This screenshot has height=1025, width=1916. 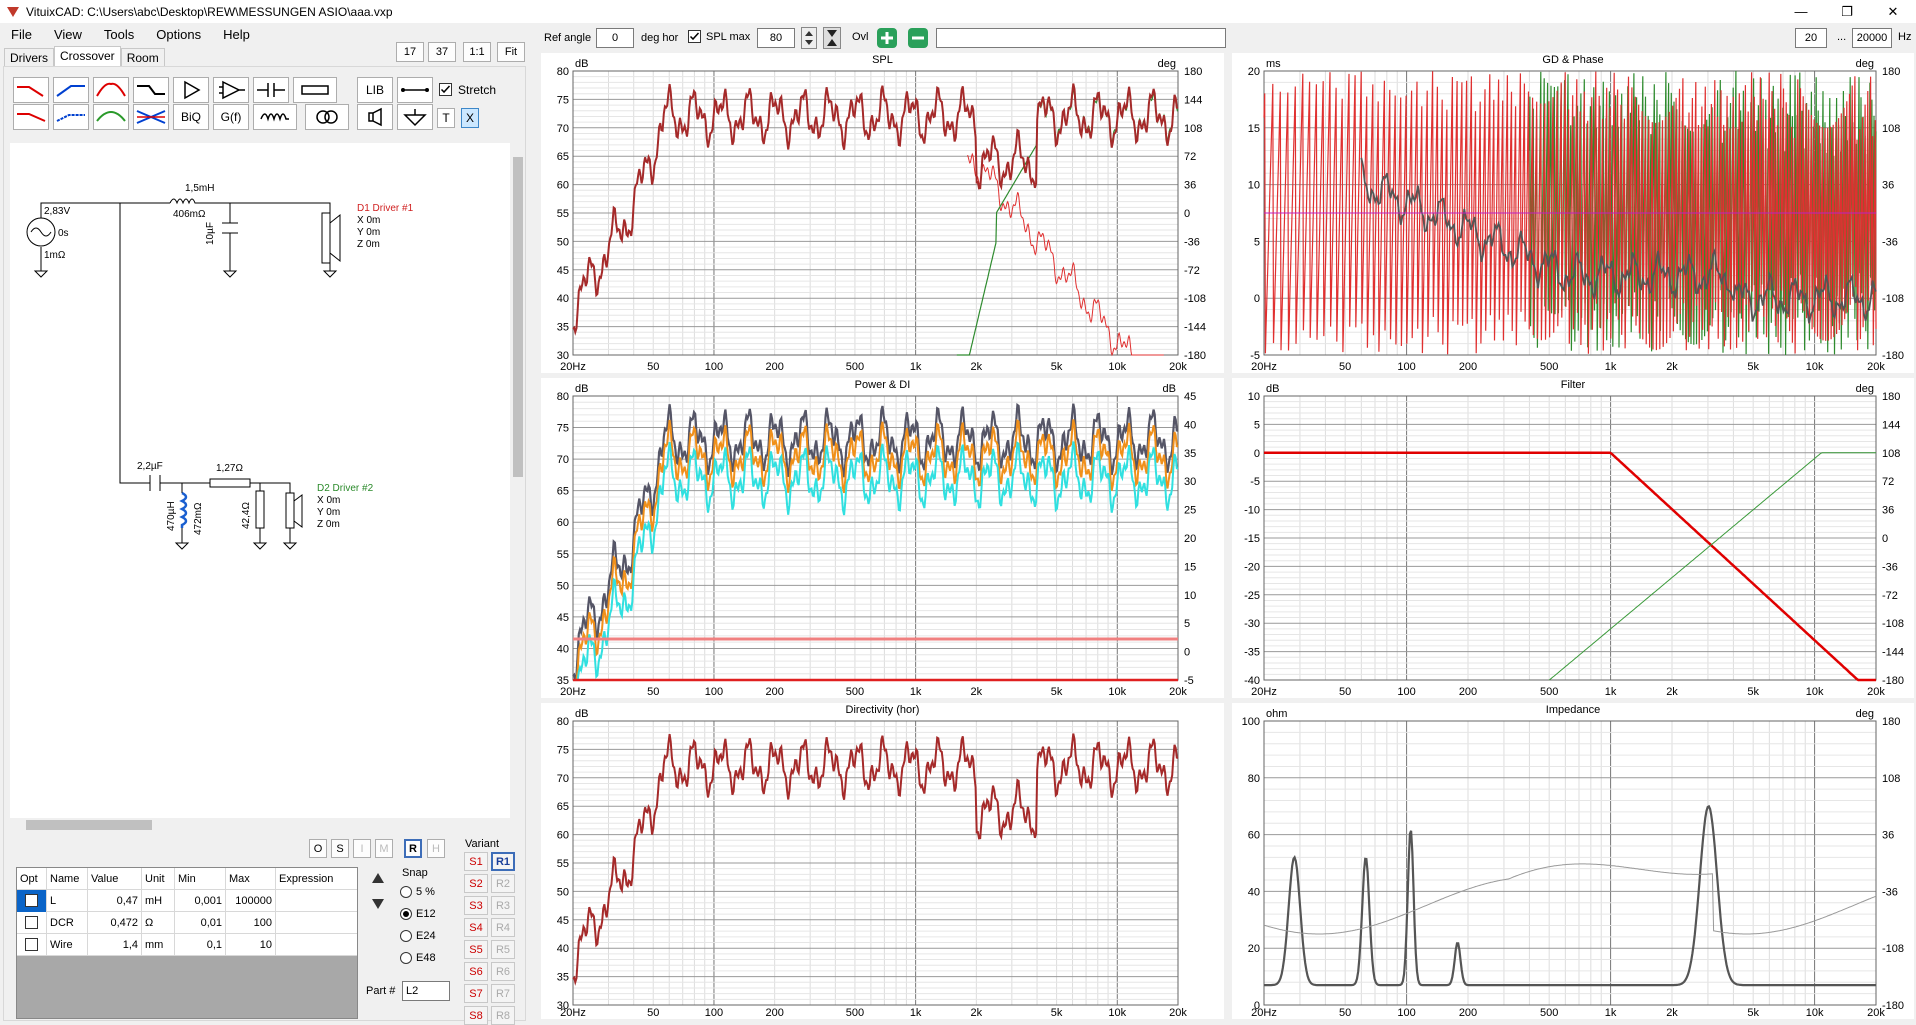 What do you see at coordinates (918, 38) in the screenshot?
I see `overlay-remove-button` at bounding box center [918, 38].